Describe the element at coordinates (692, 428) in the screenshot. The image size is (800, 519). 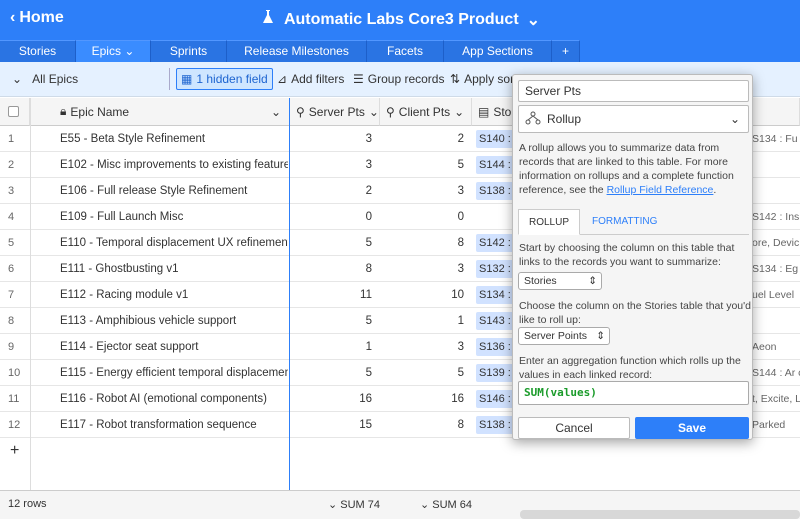
I see `save-button: Save` at that location.